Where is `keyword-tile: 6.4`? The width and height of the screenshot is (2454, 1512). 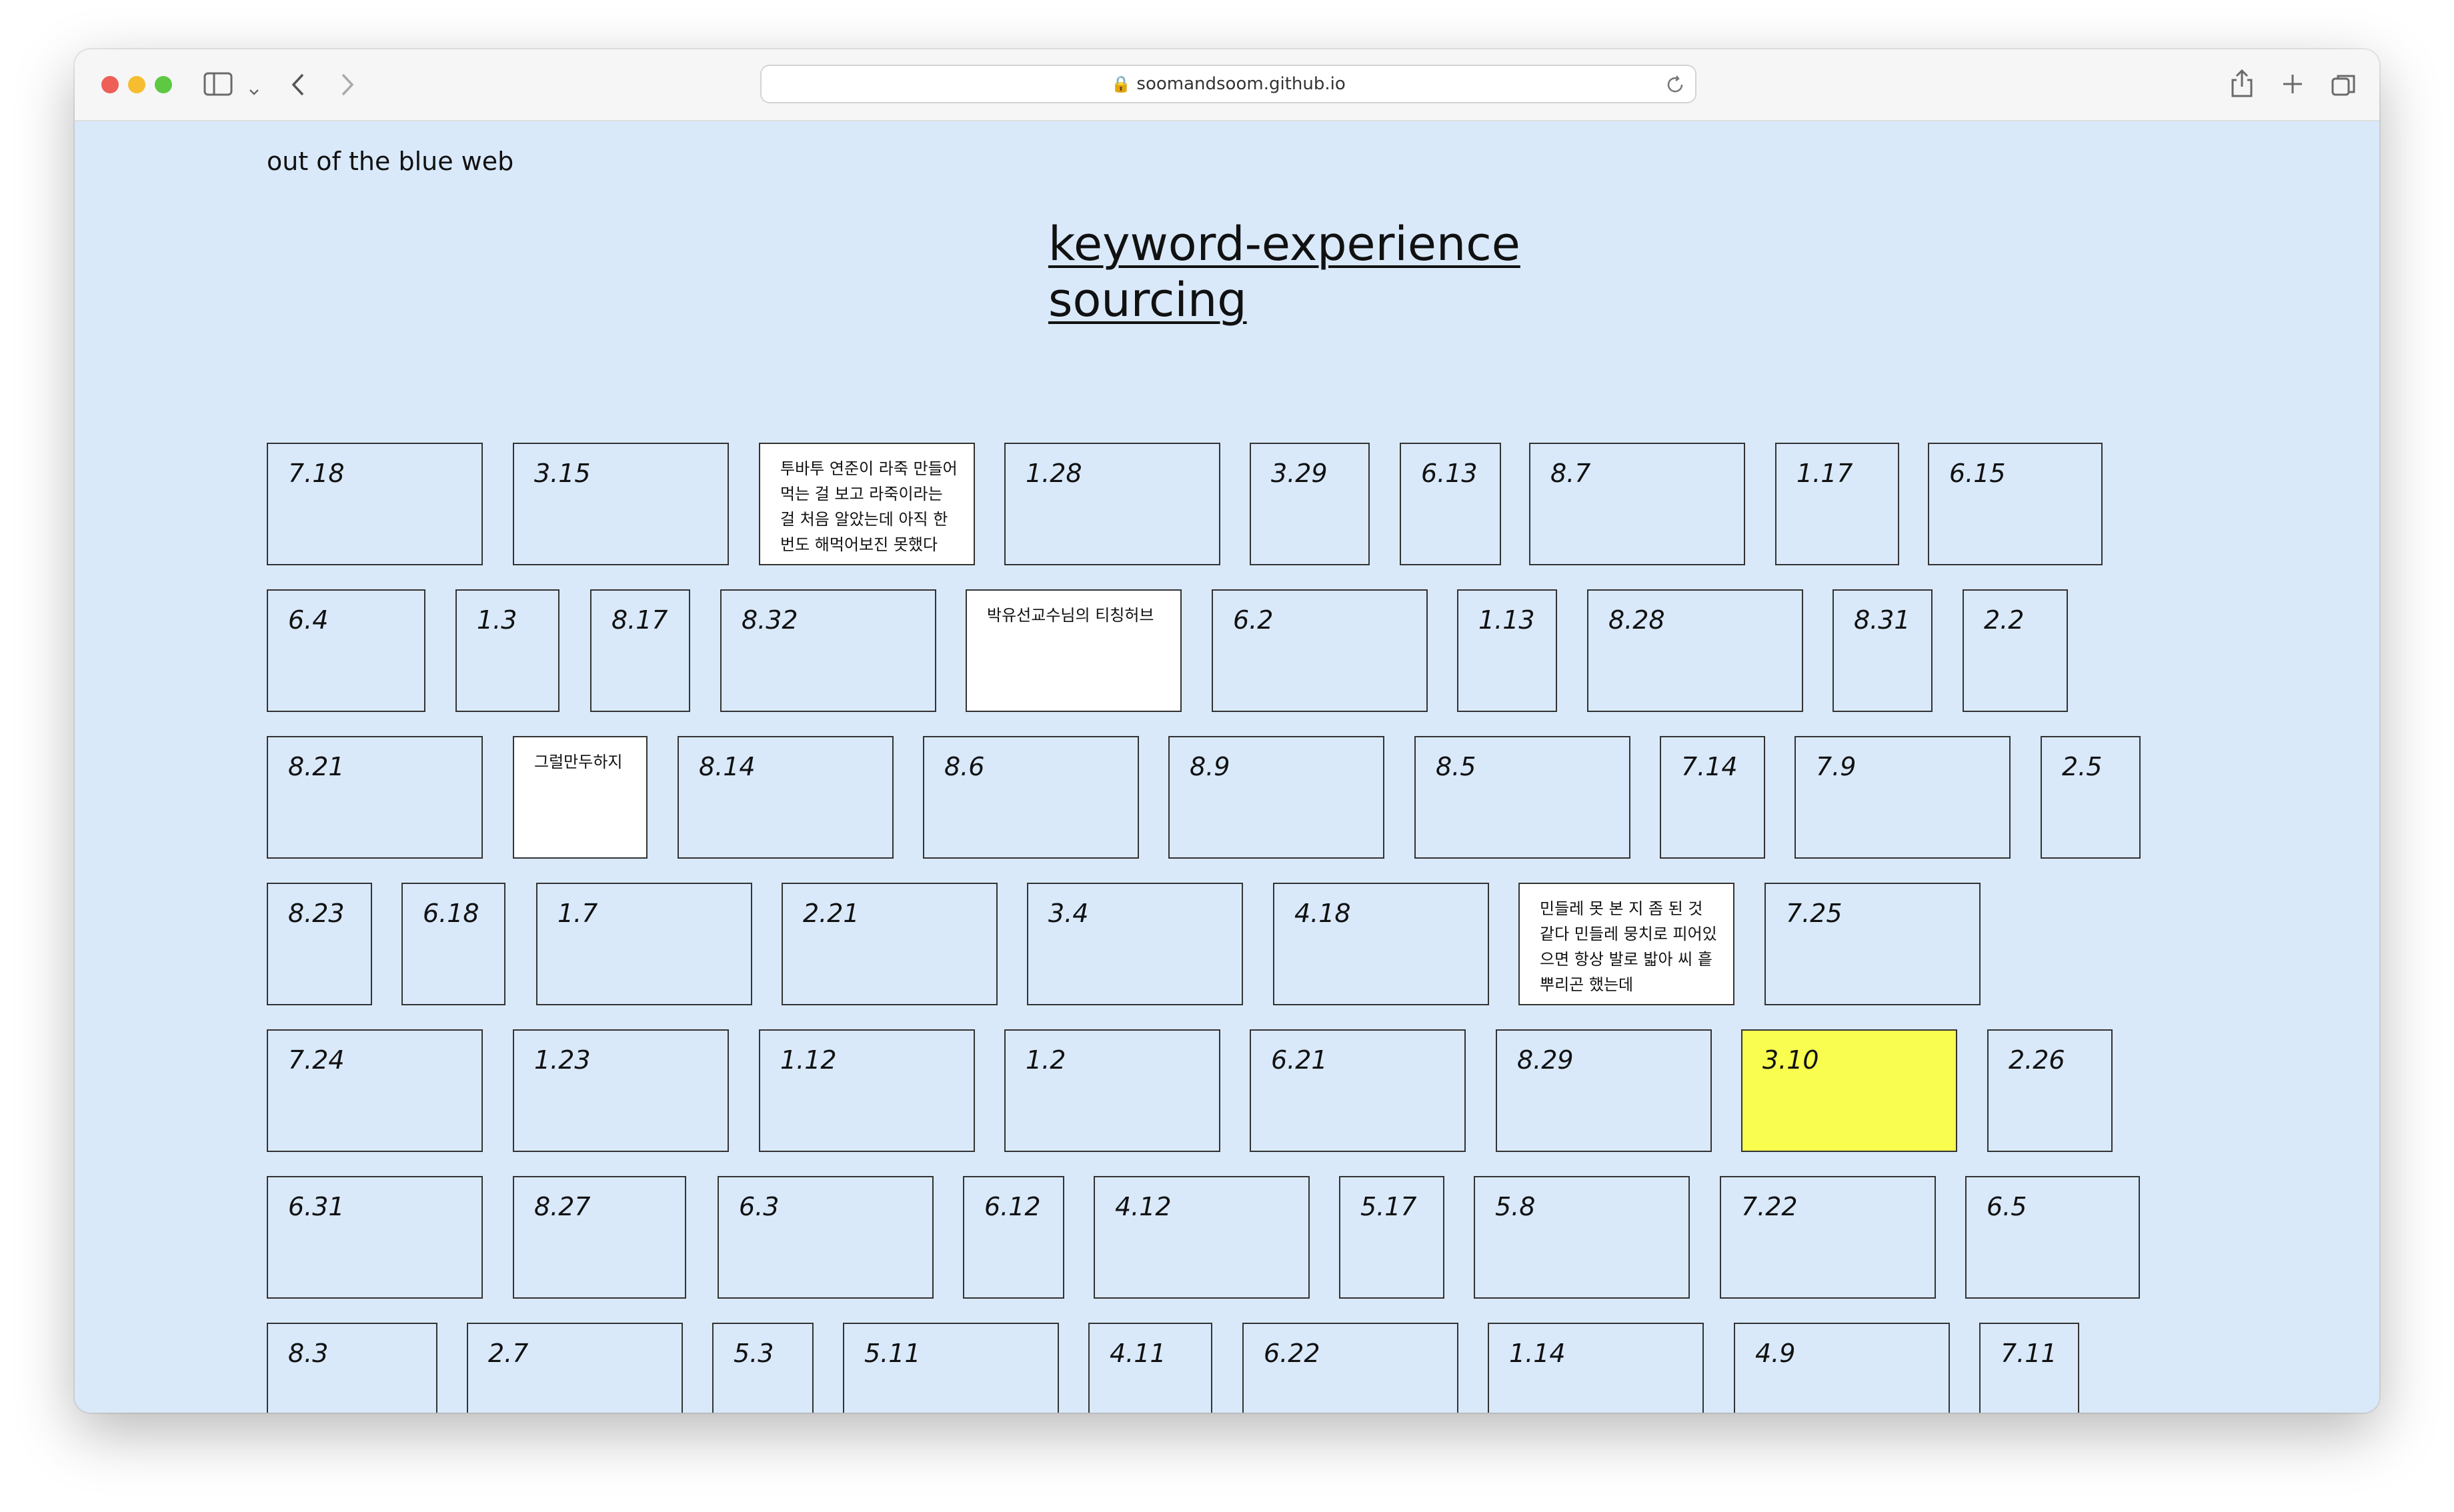
keyword-tile: 6.4 is located at coordinates (346, 650).